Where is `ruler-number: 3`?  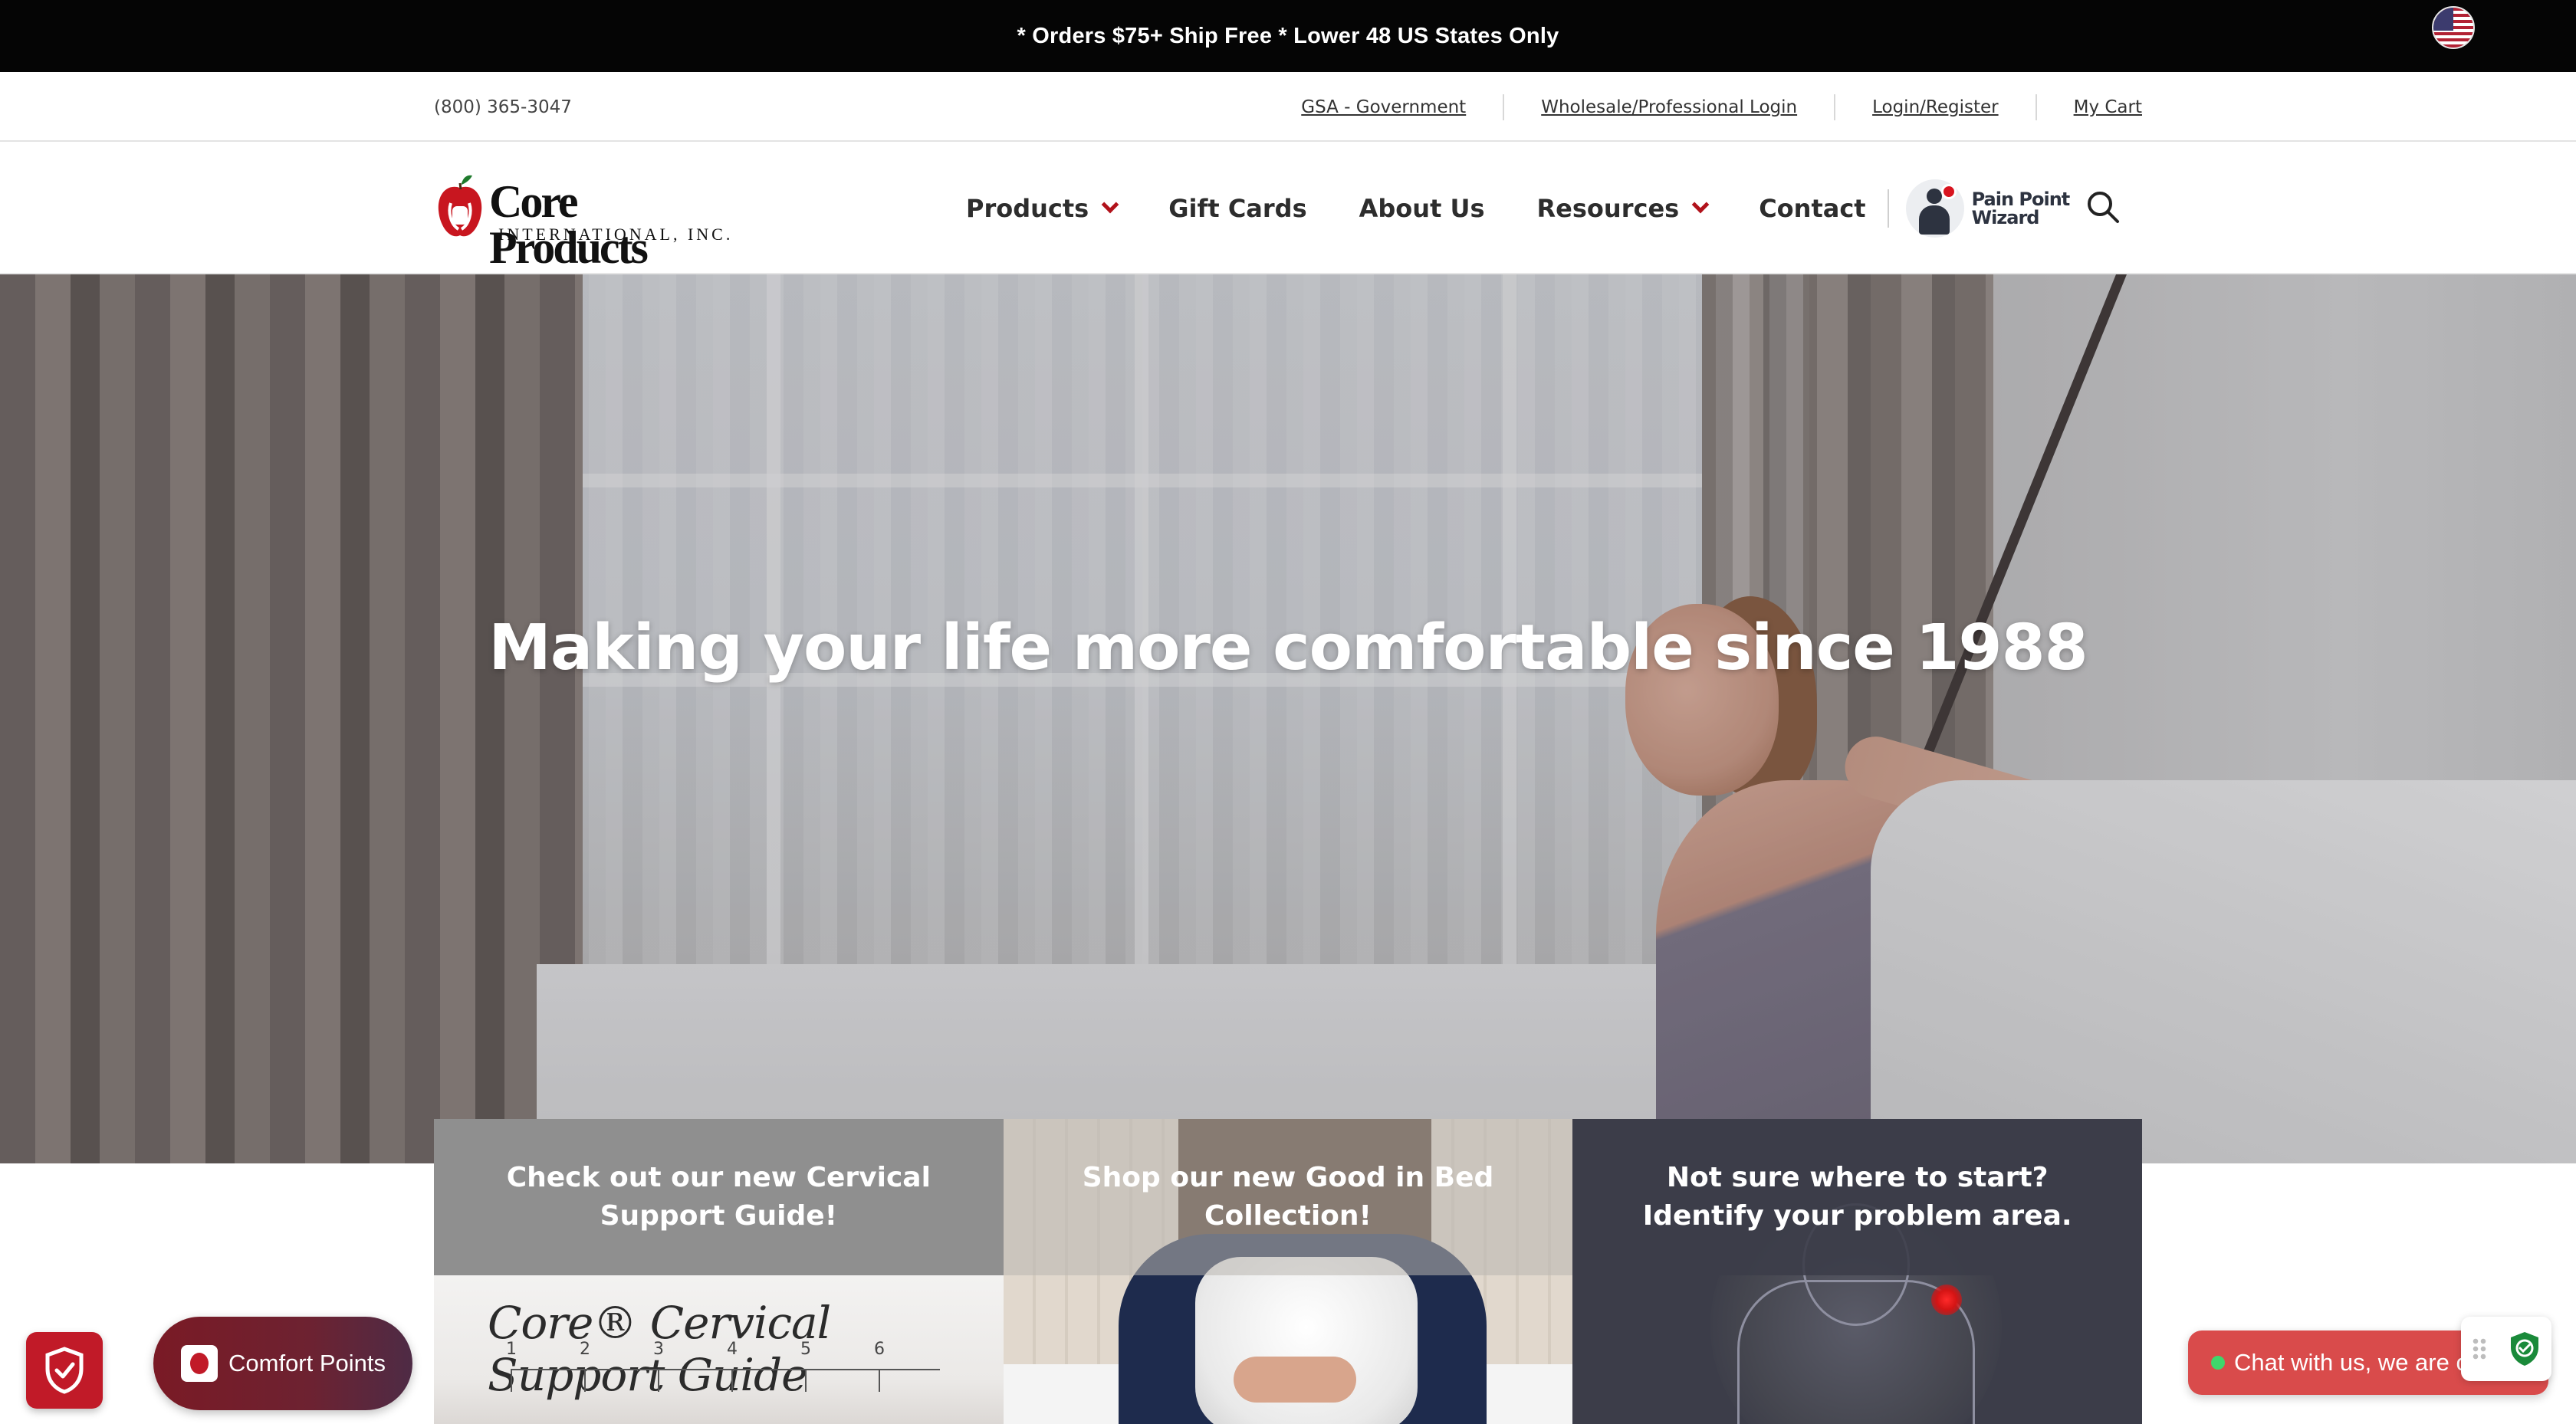
ruler-number: 3 is located at coordinates (658, 1350).